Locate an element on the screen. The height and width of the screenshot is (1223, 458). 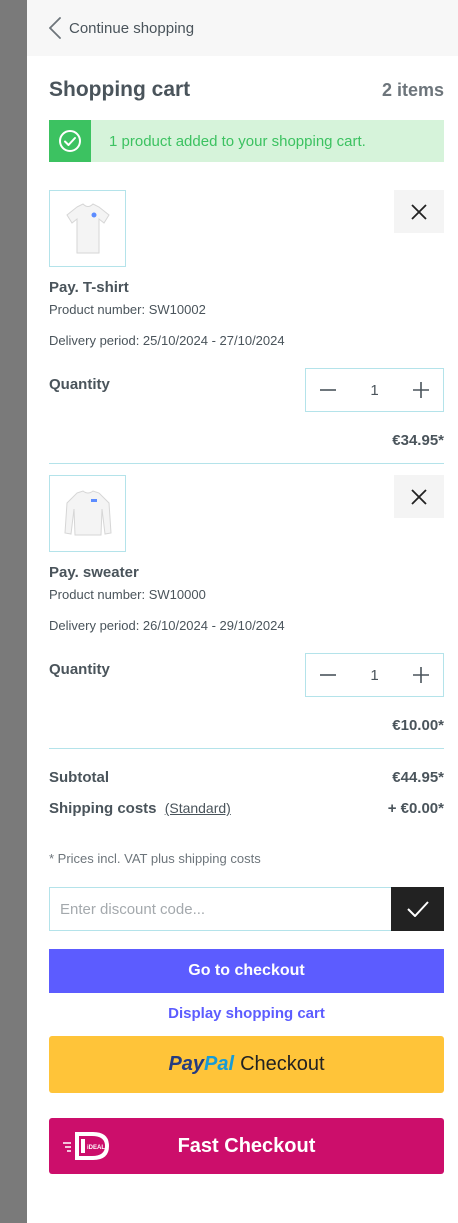
chevron-left-icon is located at coordinates (55, 28).